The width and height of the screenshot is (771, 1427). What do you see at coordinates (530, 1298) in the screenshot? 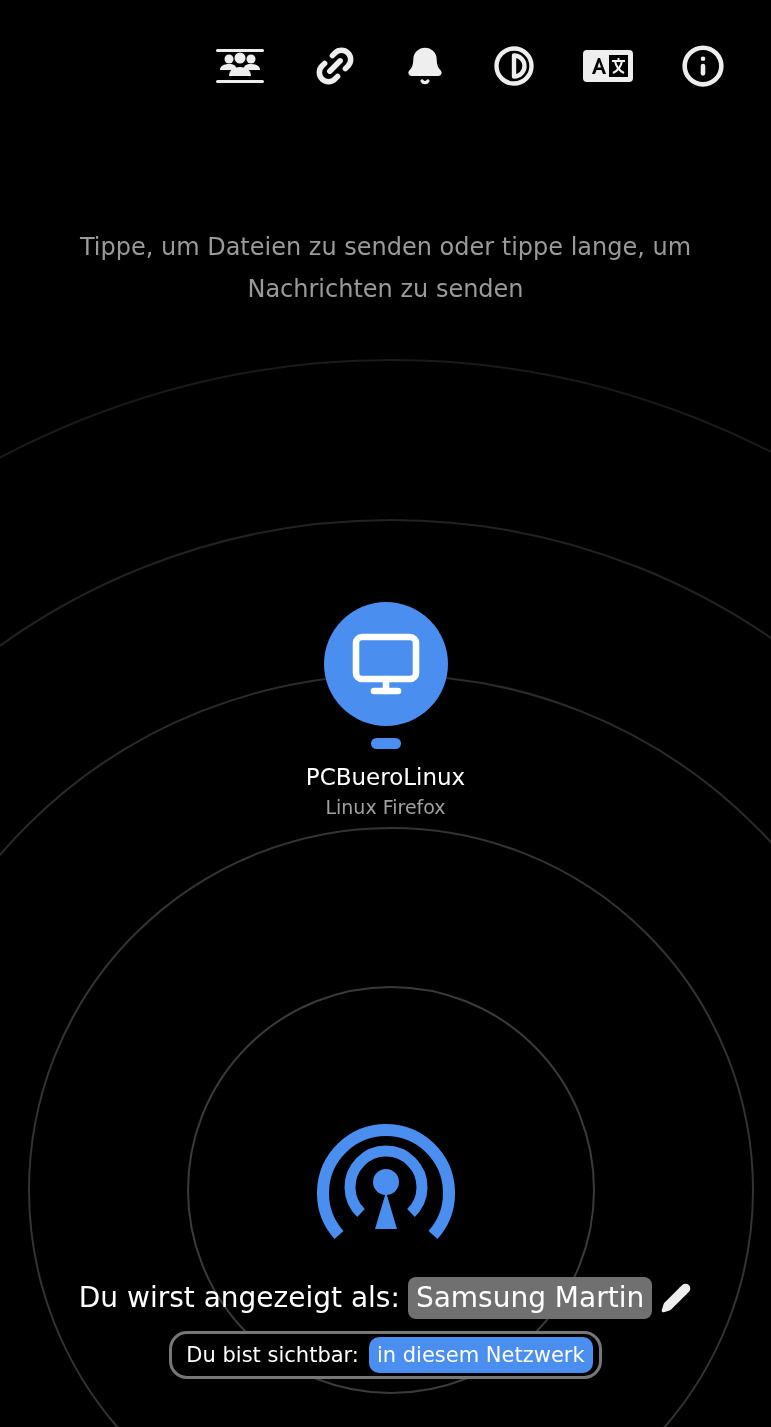
I see `display-name-value: Samsung Martin` at bounding box center [530, 1298].